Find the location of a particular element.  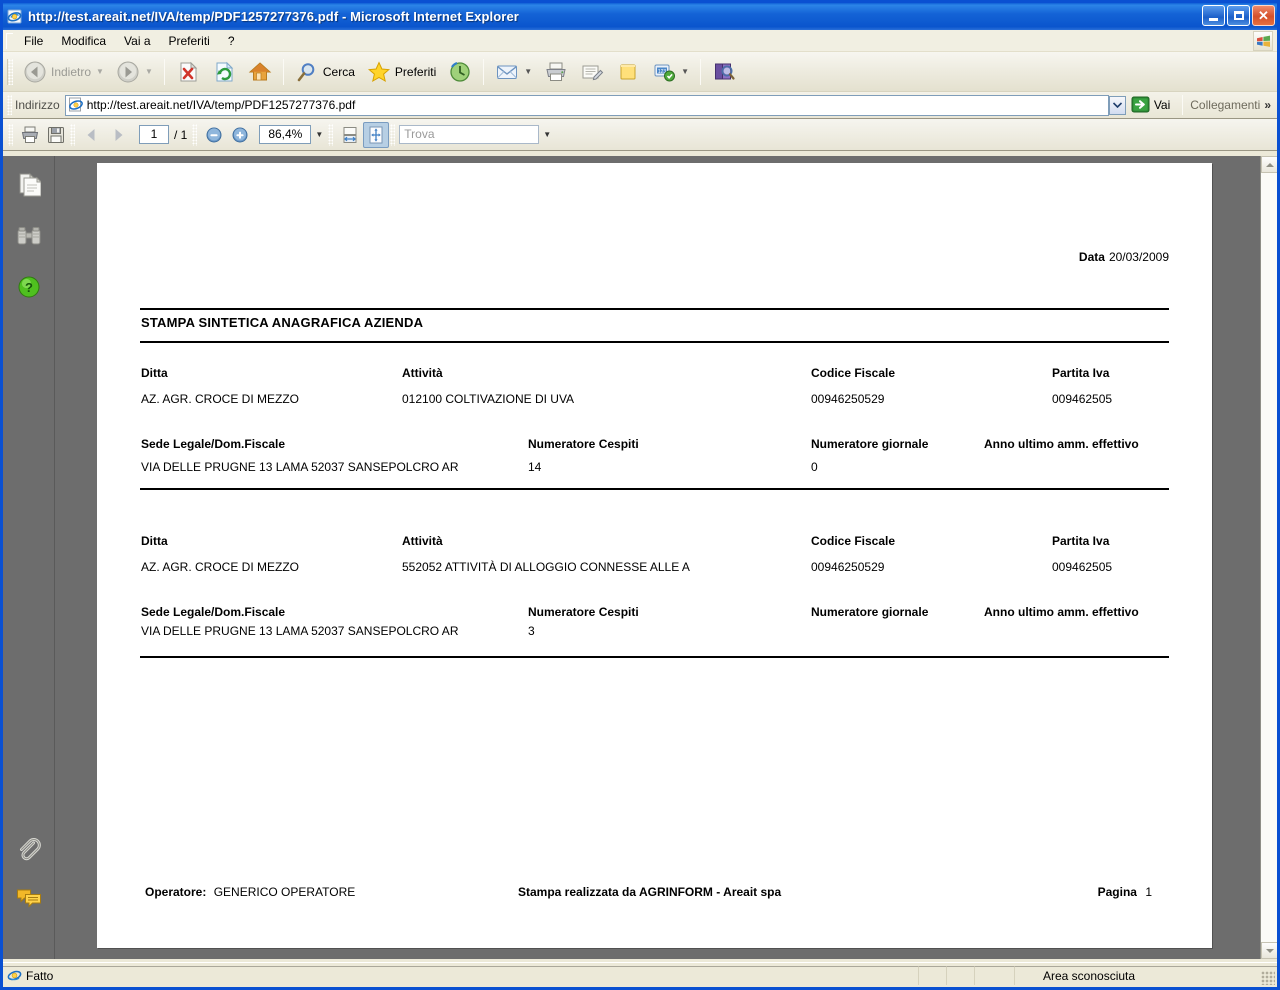

back-button: Indietro ▼ is located at coordinates (63, 72).